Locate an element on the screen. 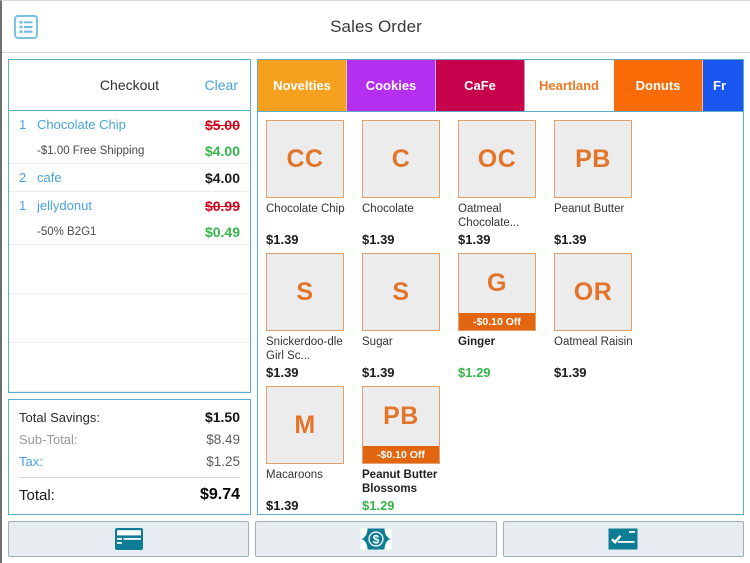 This screenshot has width=750, height=563. category-tab-label: Fr is located at coordinates (719, 85).